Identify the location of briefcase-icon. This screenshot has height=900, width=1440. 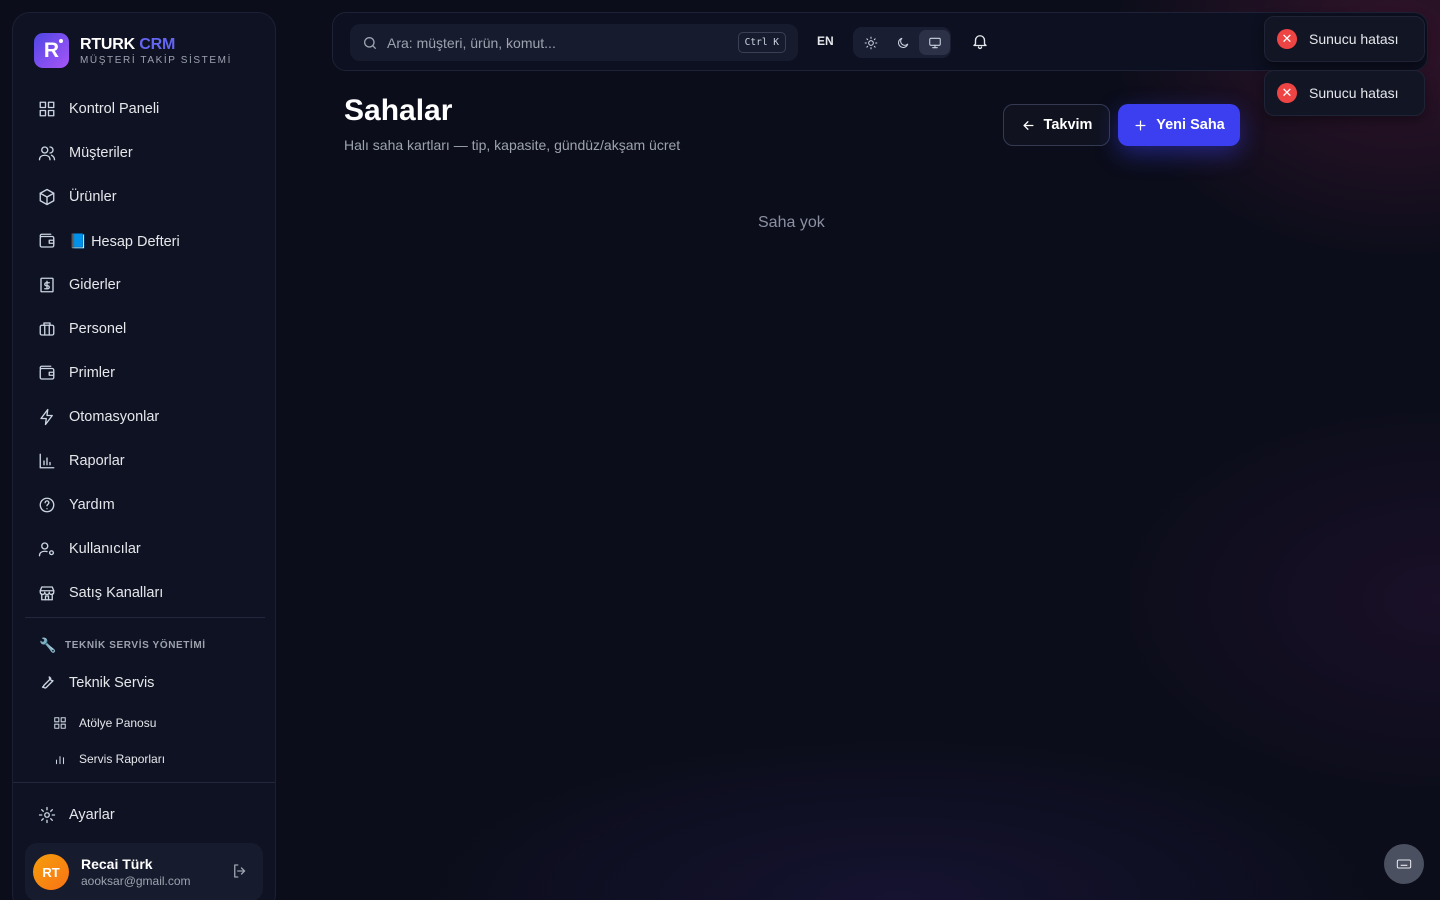
(47, 329).